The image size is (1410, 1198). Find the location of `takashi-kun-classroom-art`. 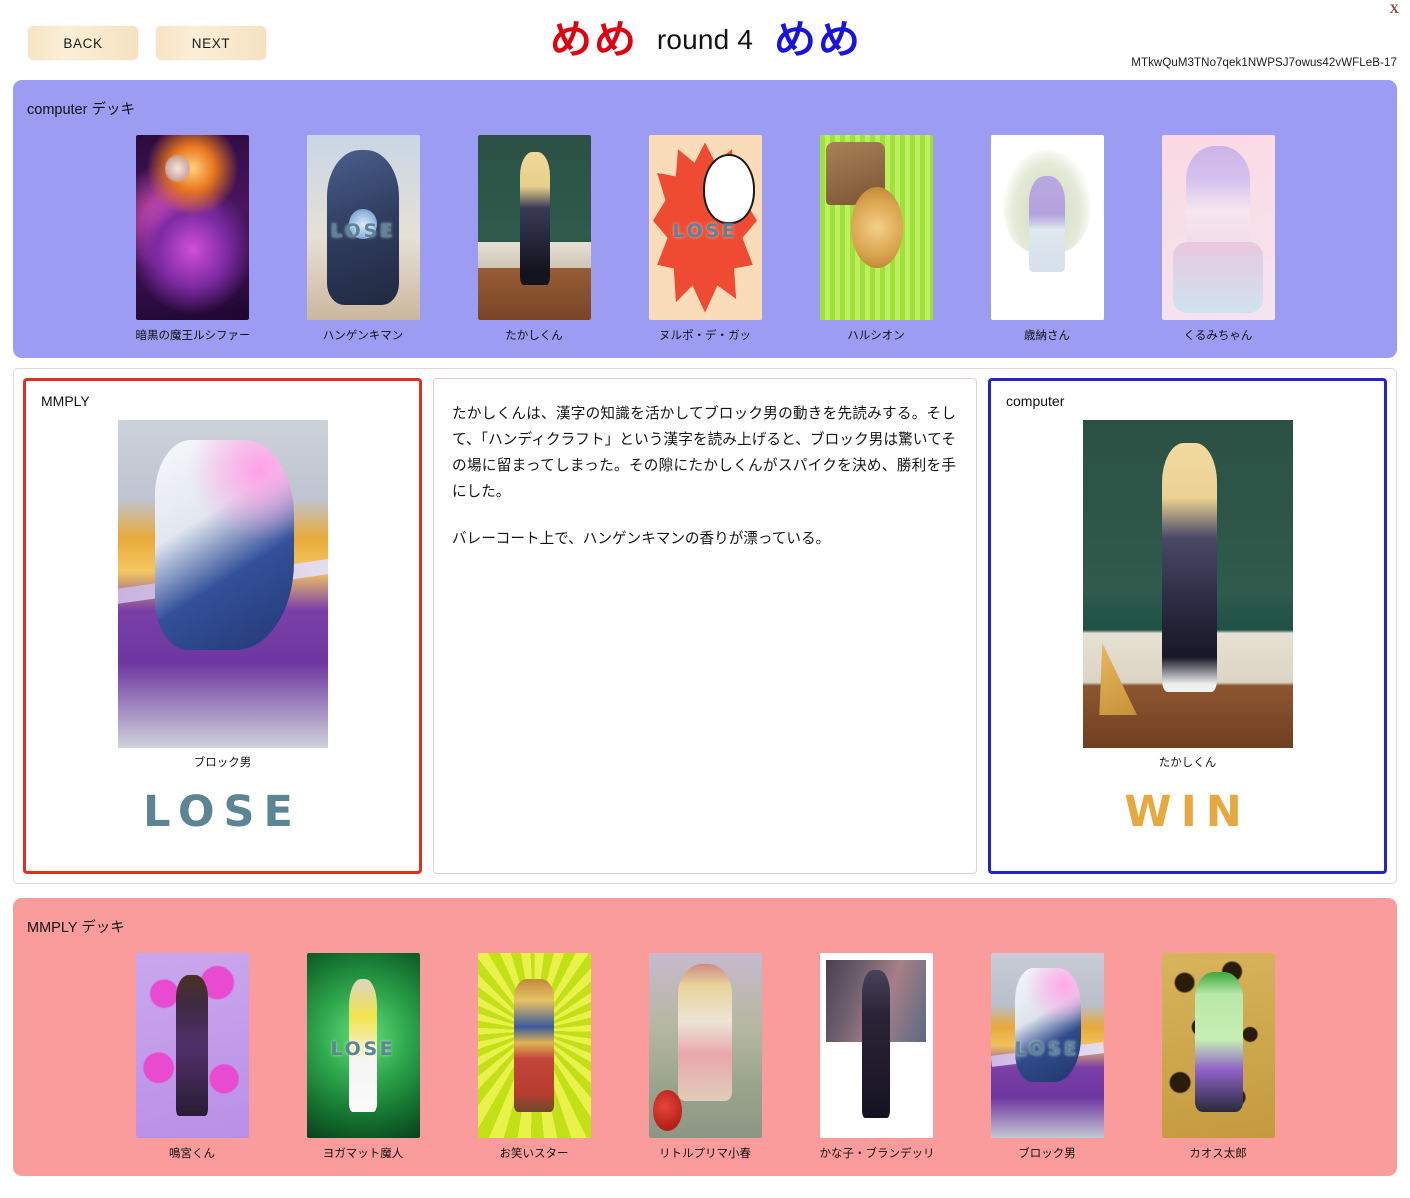

takashi-kun-classroom-art is located at coordinates (1187, 584).